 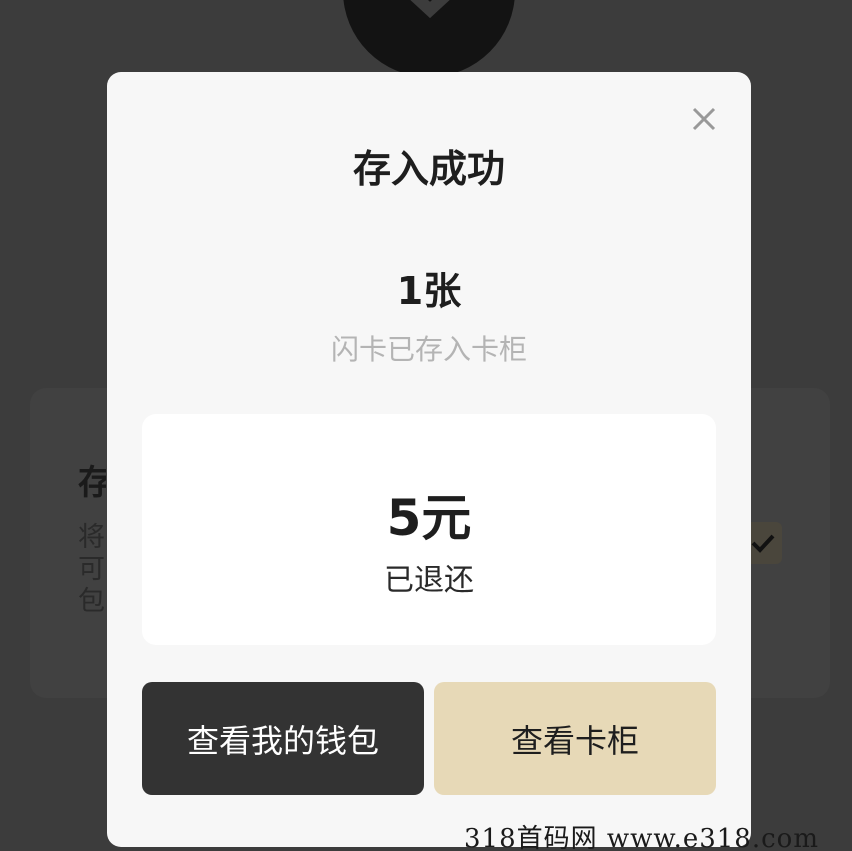 What do you see at coordinates (429, 518) in the screenshot?
I see `refund-amount: 5元` at bounding box center [429, 518].